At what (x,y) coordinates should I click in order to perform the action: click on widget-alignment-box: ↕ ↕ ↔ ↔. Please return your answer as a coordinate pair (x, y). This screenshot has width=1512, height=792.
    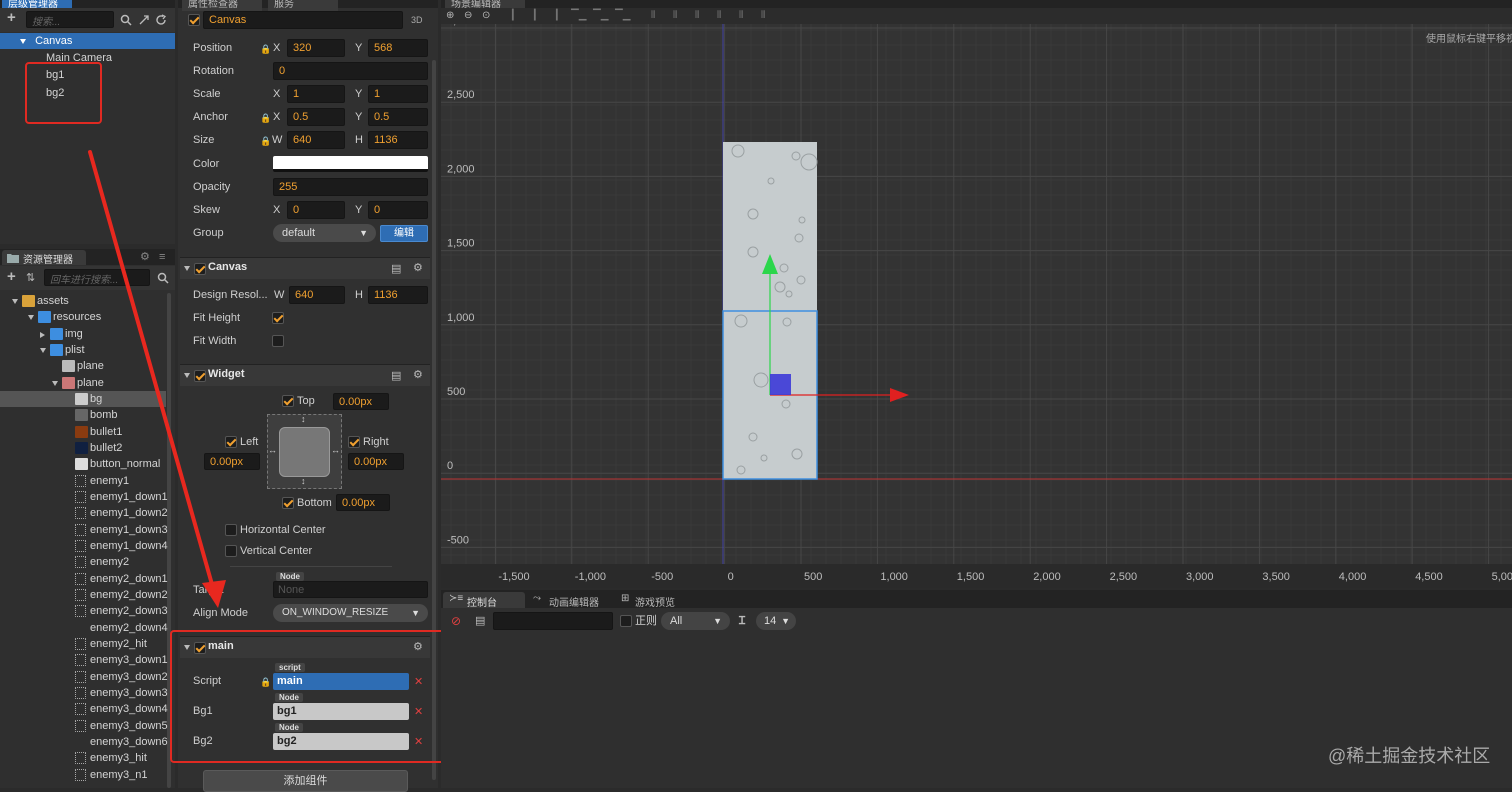
    Looking at the image, I should click on (304, 451).